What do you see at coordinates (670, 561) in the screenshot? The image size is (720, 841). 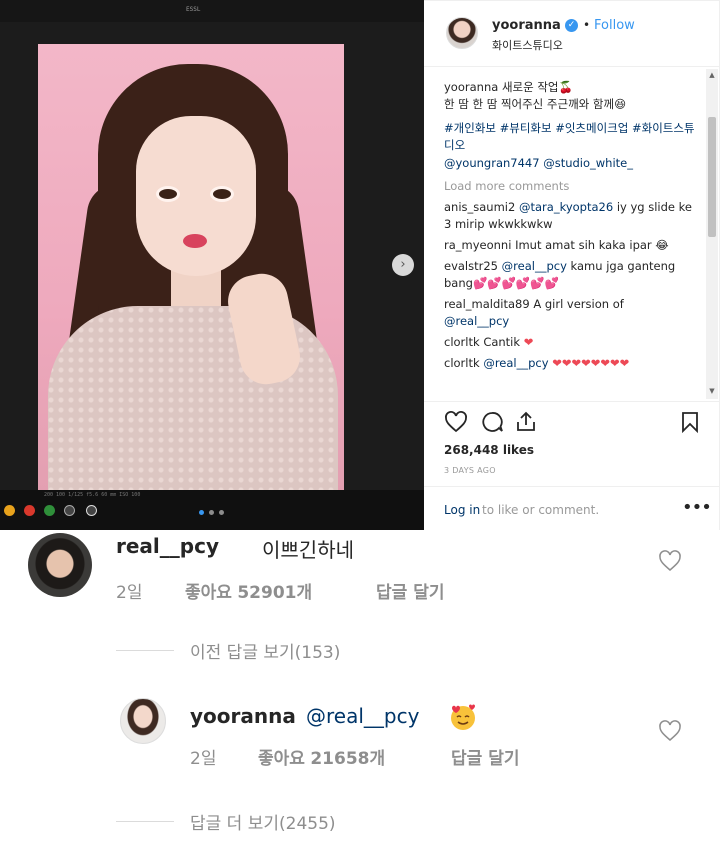 I see `comment-like-heart-icon` at bounding box center [670, 561].